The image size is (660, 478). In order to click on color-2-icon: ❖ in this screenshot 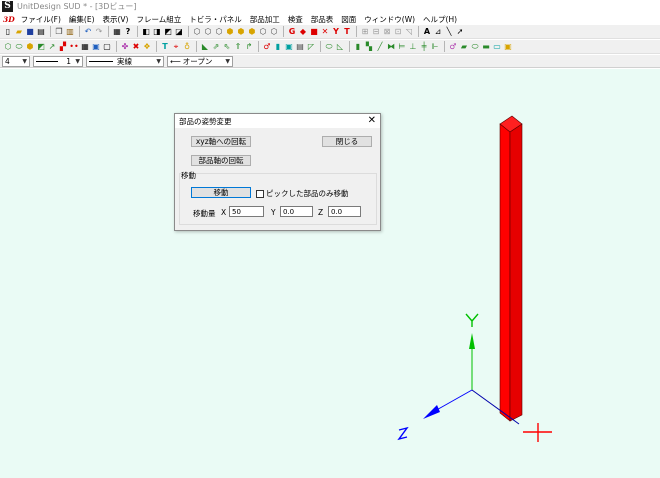, I will do `click(147, 47)`.